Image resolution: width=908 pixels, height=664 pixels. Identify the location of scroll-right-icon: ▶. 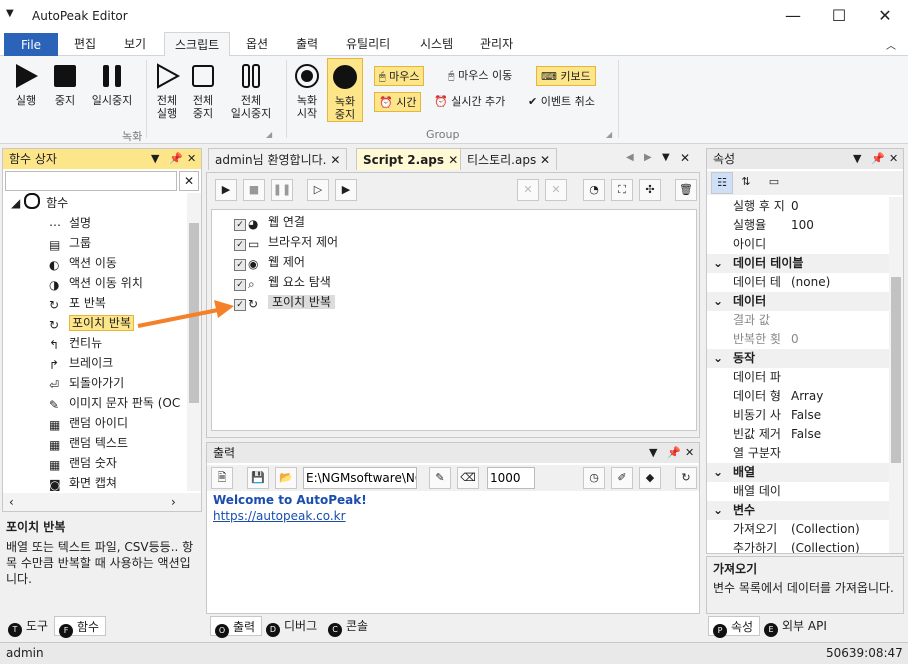
(648, 157).